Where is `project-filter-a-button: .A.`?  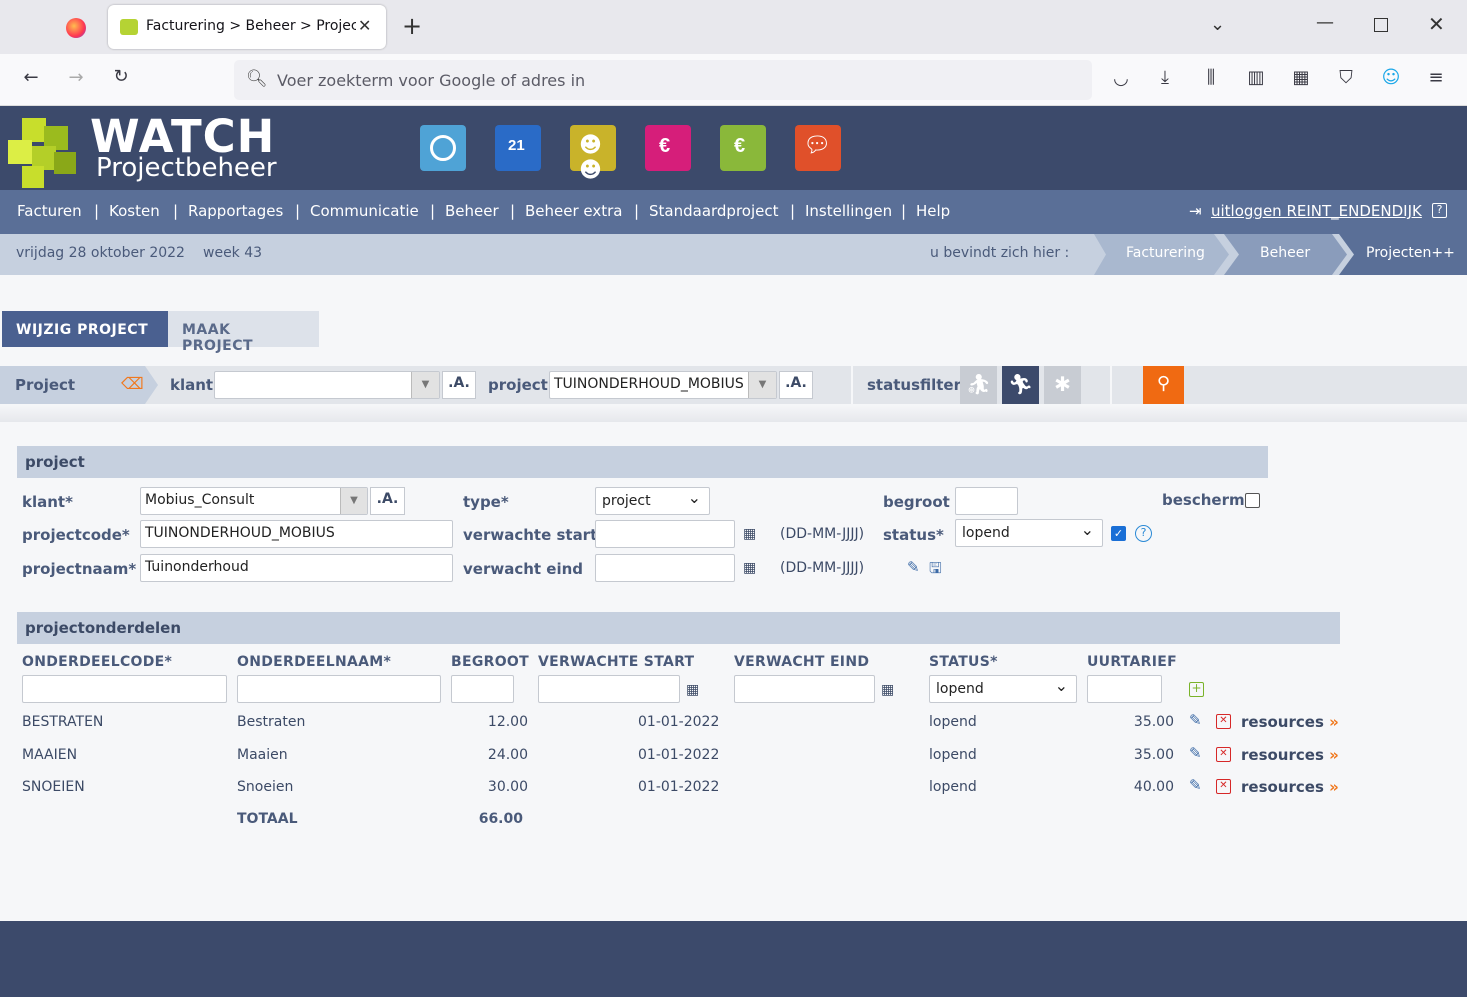 project-filter-a-button: .A. is located at coordinates (796, 385).